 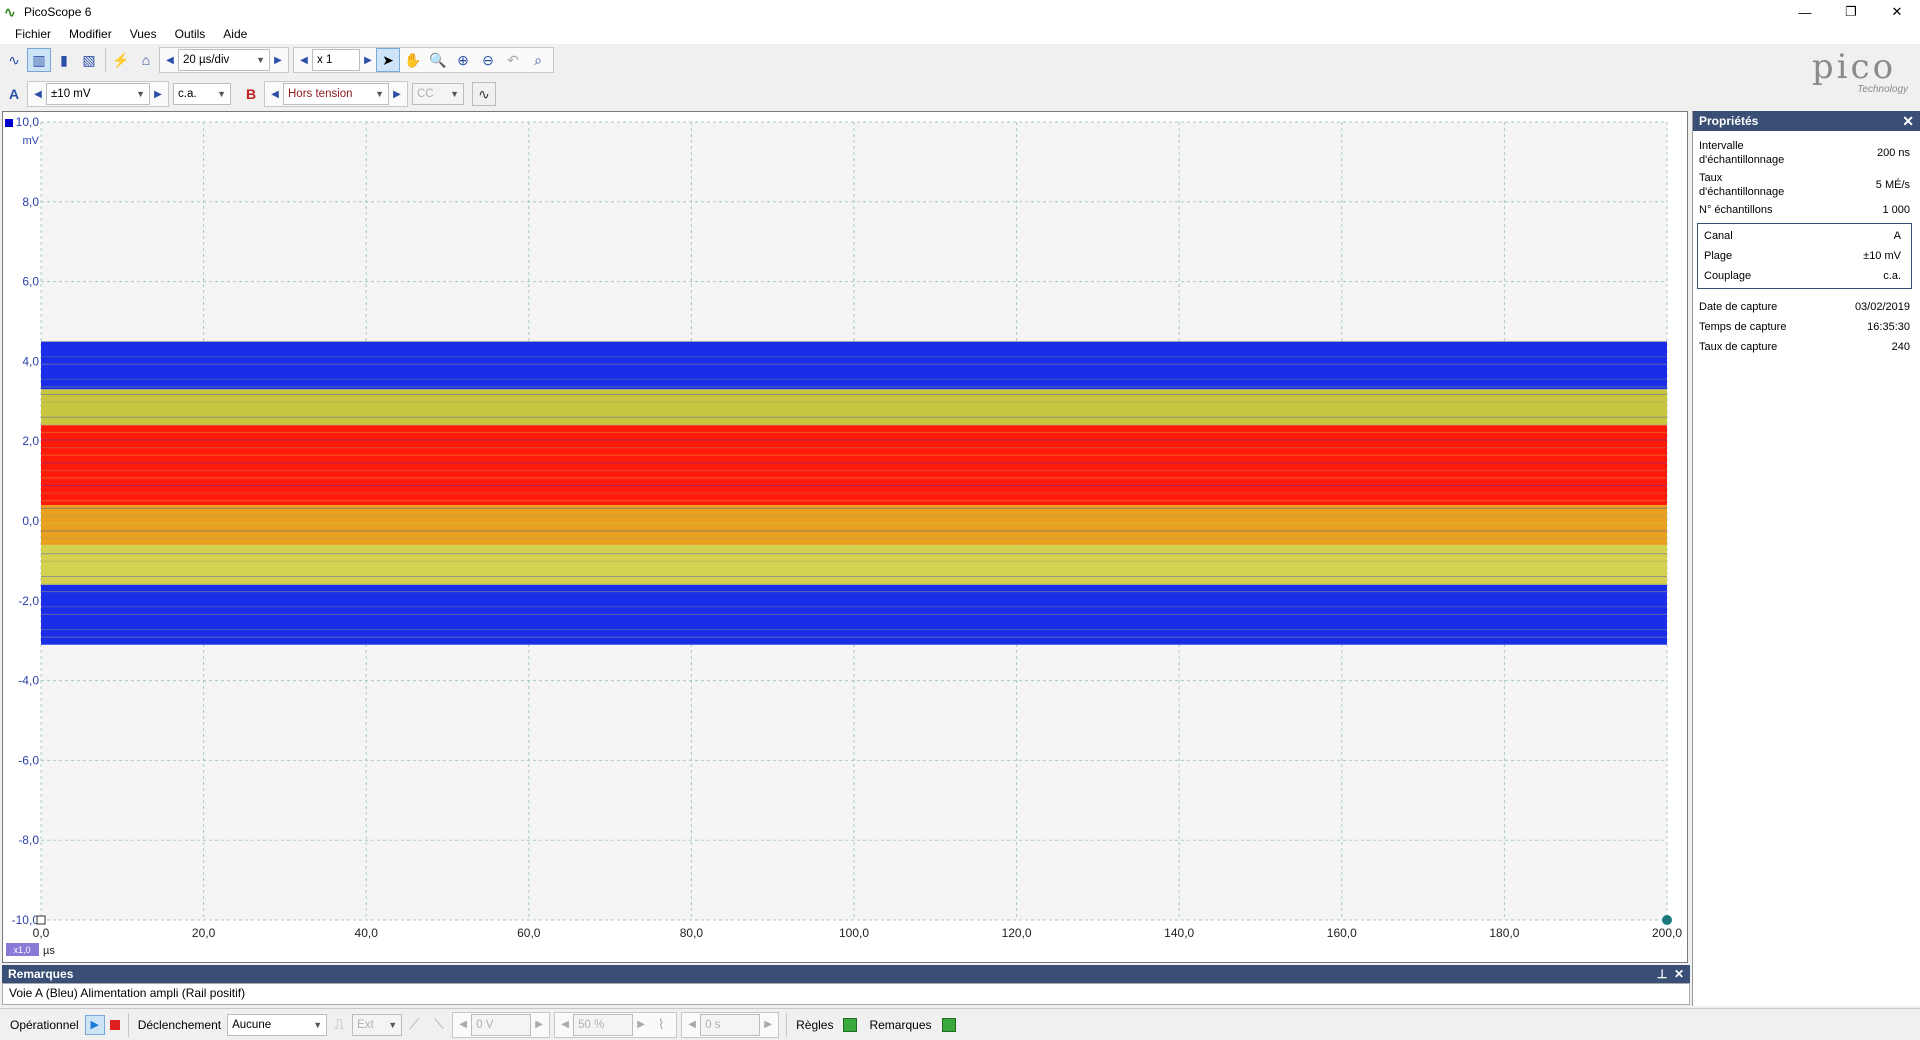 I want to click on prop-value: c.a., so click(x=1892, y=276).